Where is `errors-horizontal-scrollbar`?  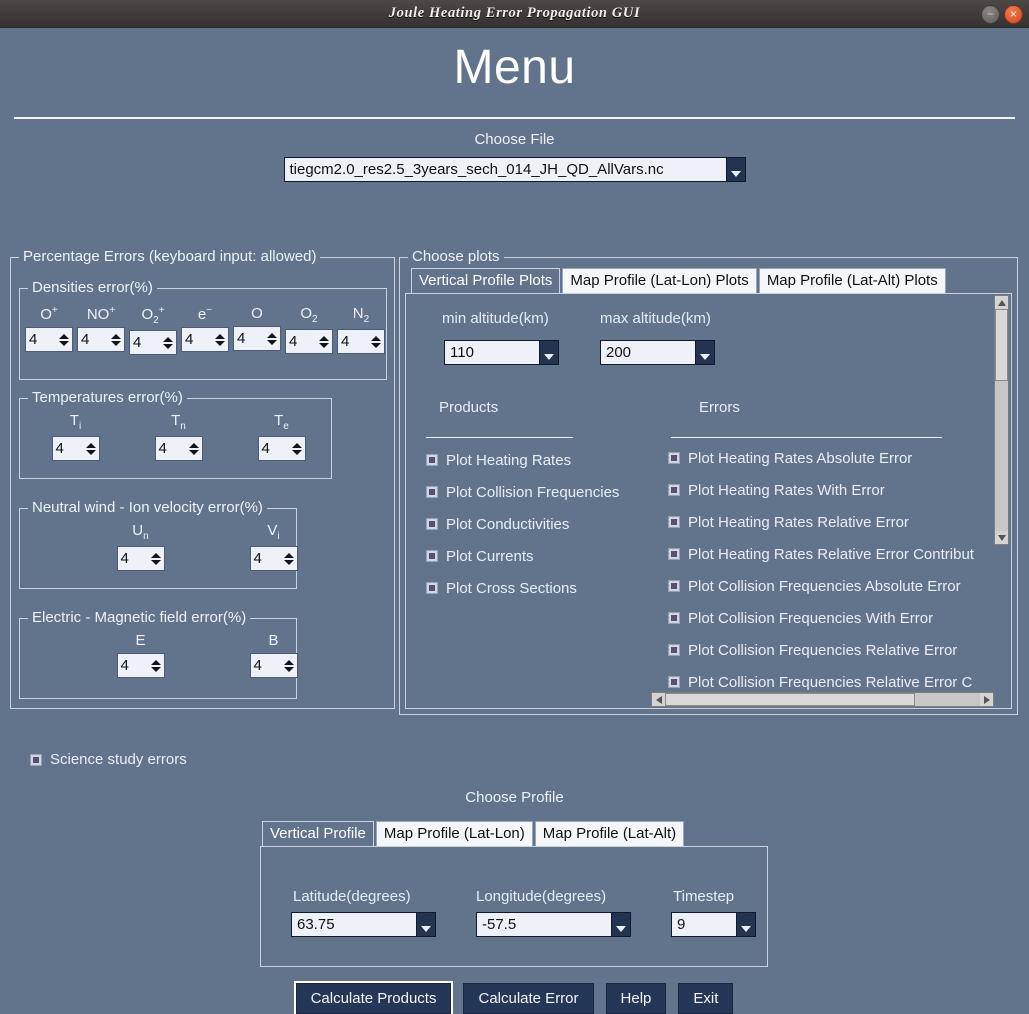 errors-horizontal-scrollbar is located at coordinates (822, 699).